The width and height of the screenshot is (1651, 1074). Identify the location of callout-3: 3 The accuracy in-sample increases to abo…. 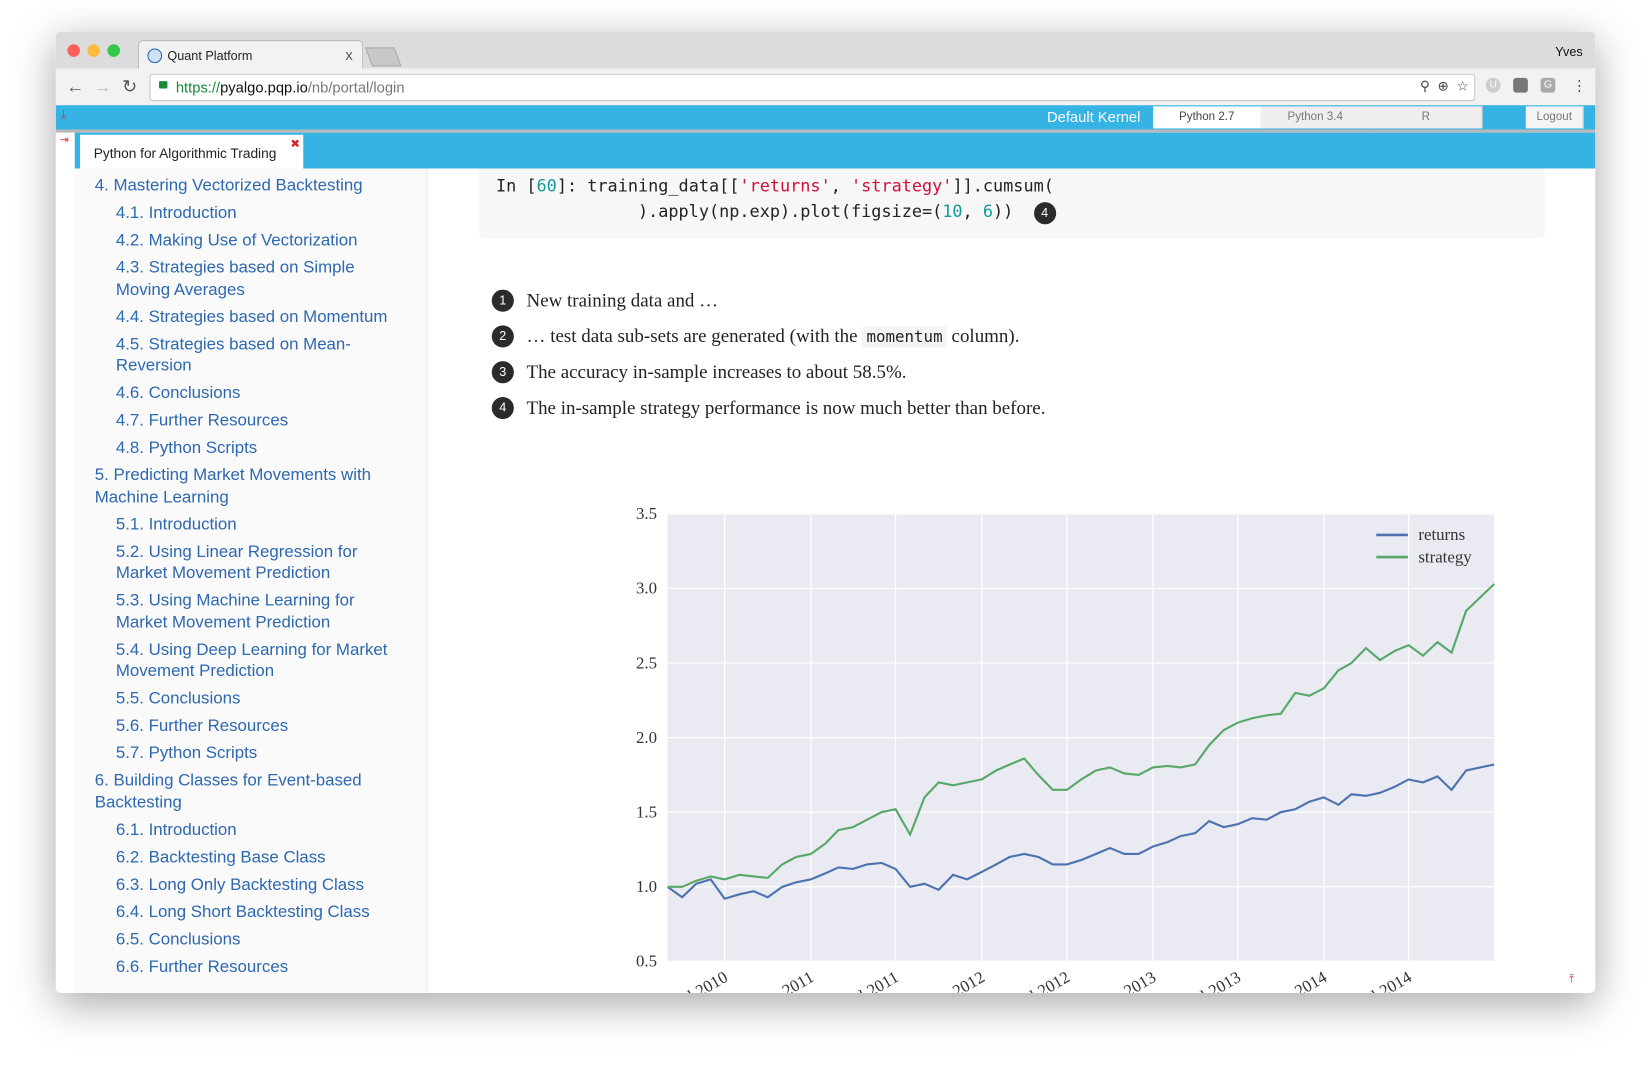
(698, 372).